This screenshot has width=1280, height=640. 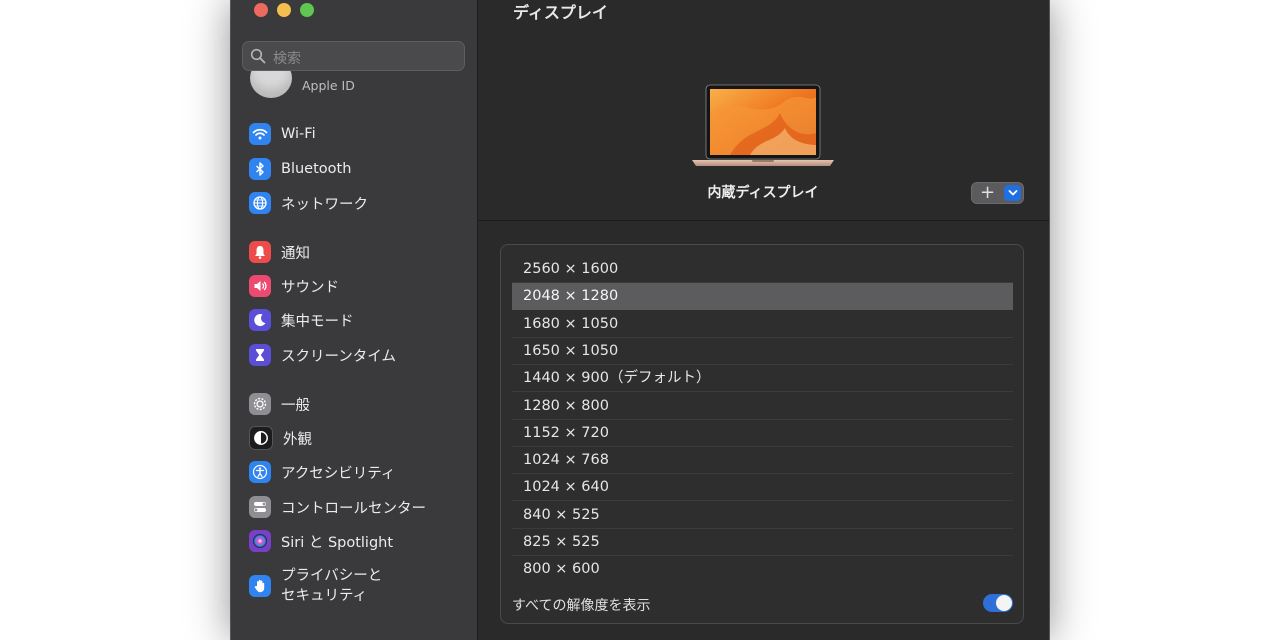 What do you see at coordinates (260, 507) in the screenshot?
I see `control-center-icon` at bounding box center [260, 507].